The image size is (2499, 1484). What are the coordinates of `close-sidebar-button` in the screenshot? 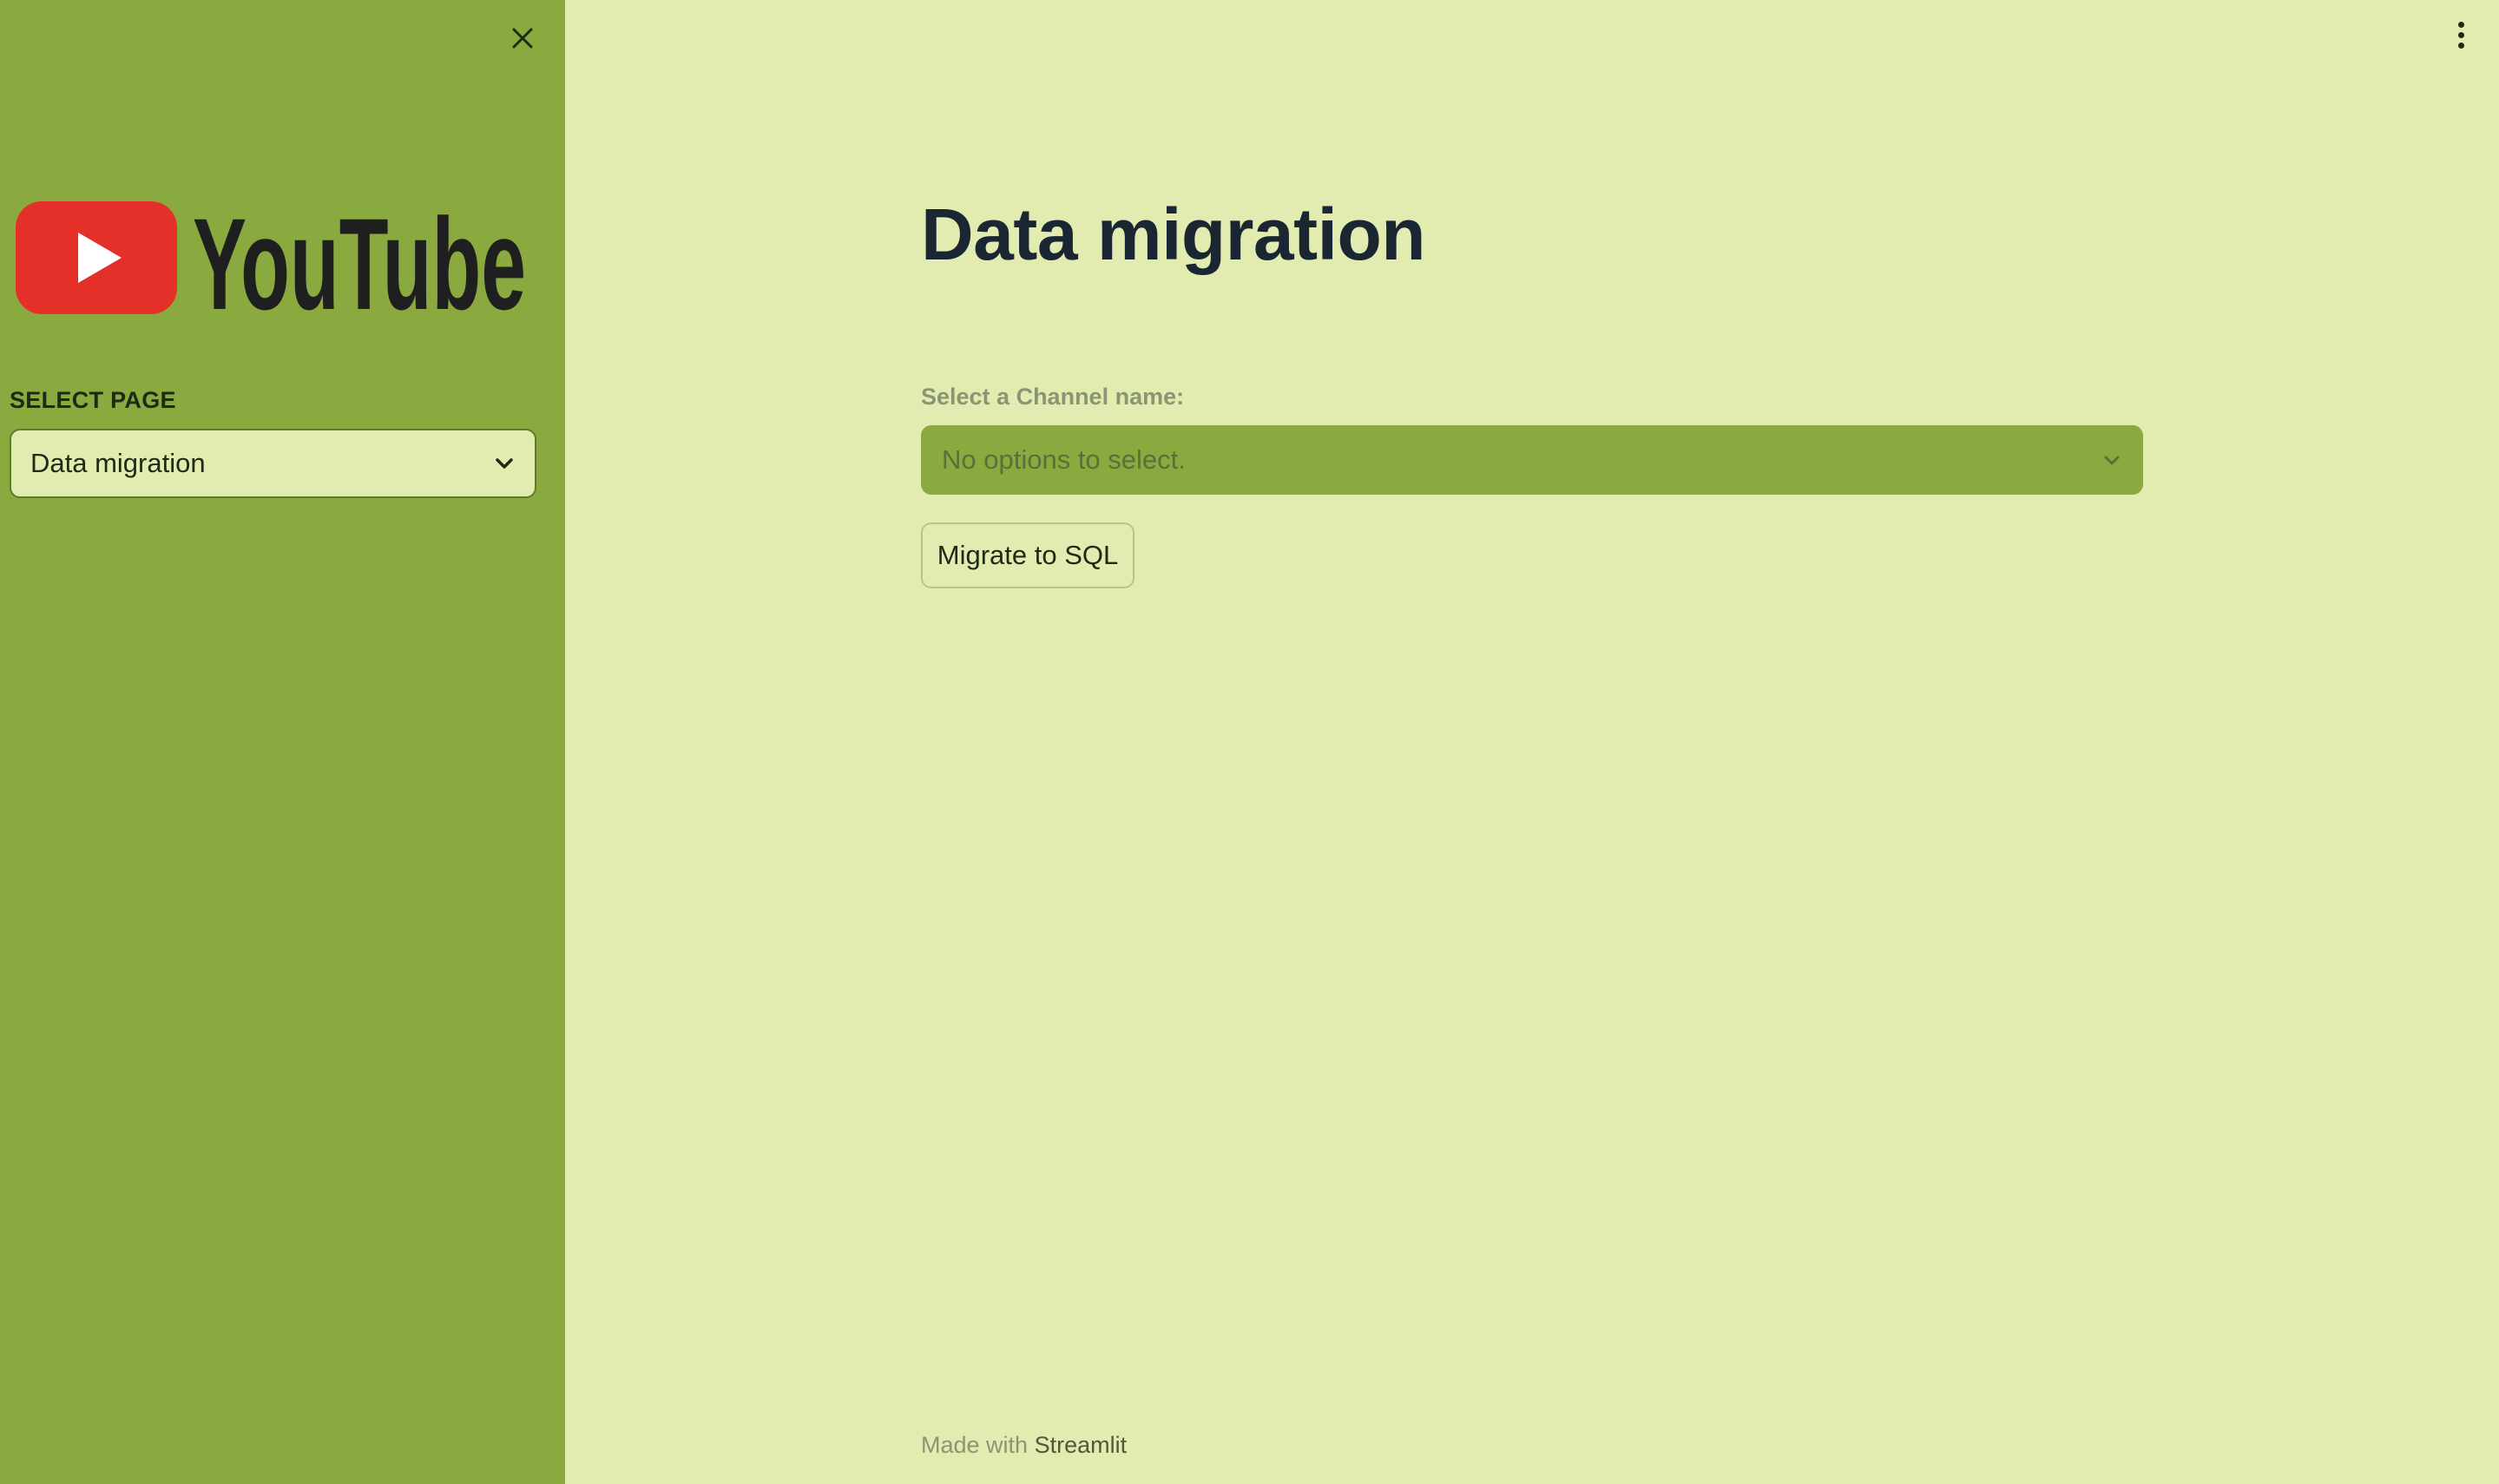 It's located at (522, 38).